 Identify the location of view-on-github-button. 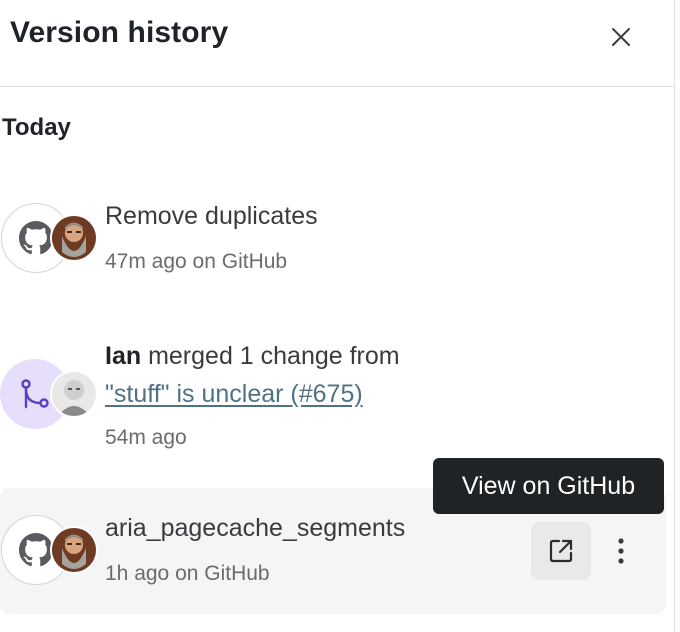
(561, 551).